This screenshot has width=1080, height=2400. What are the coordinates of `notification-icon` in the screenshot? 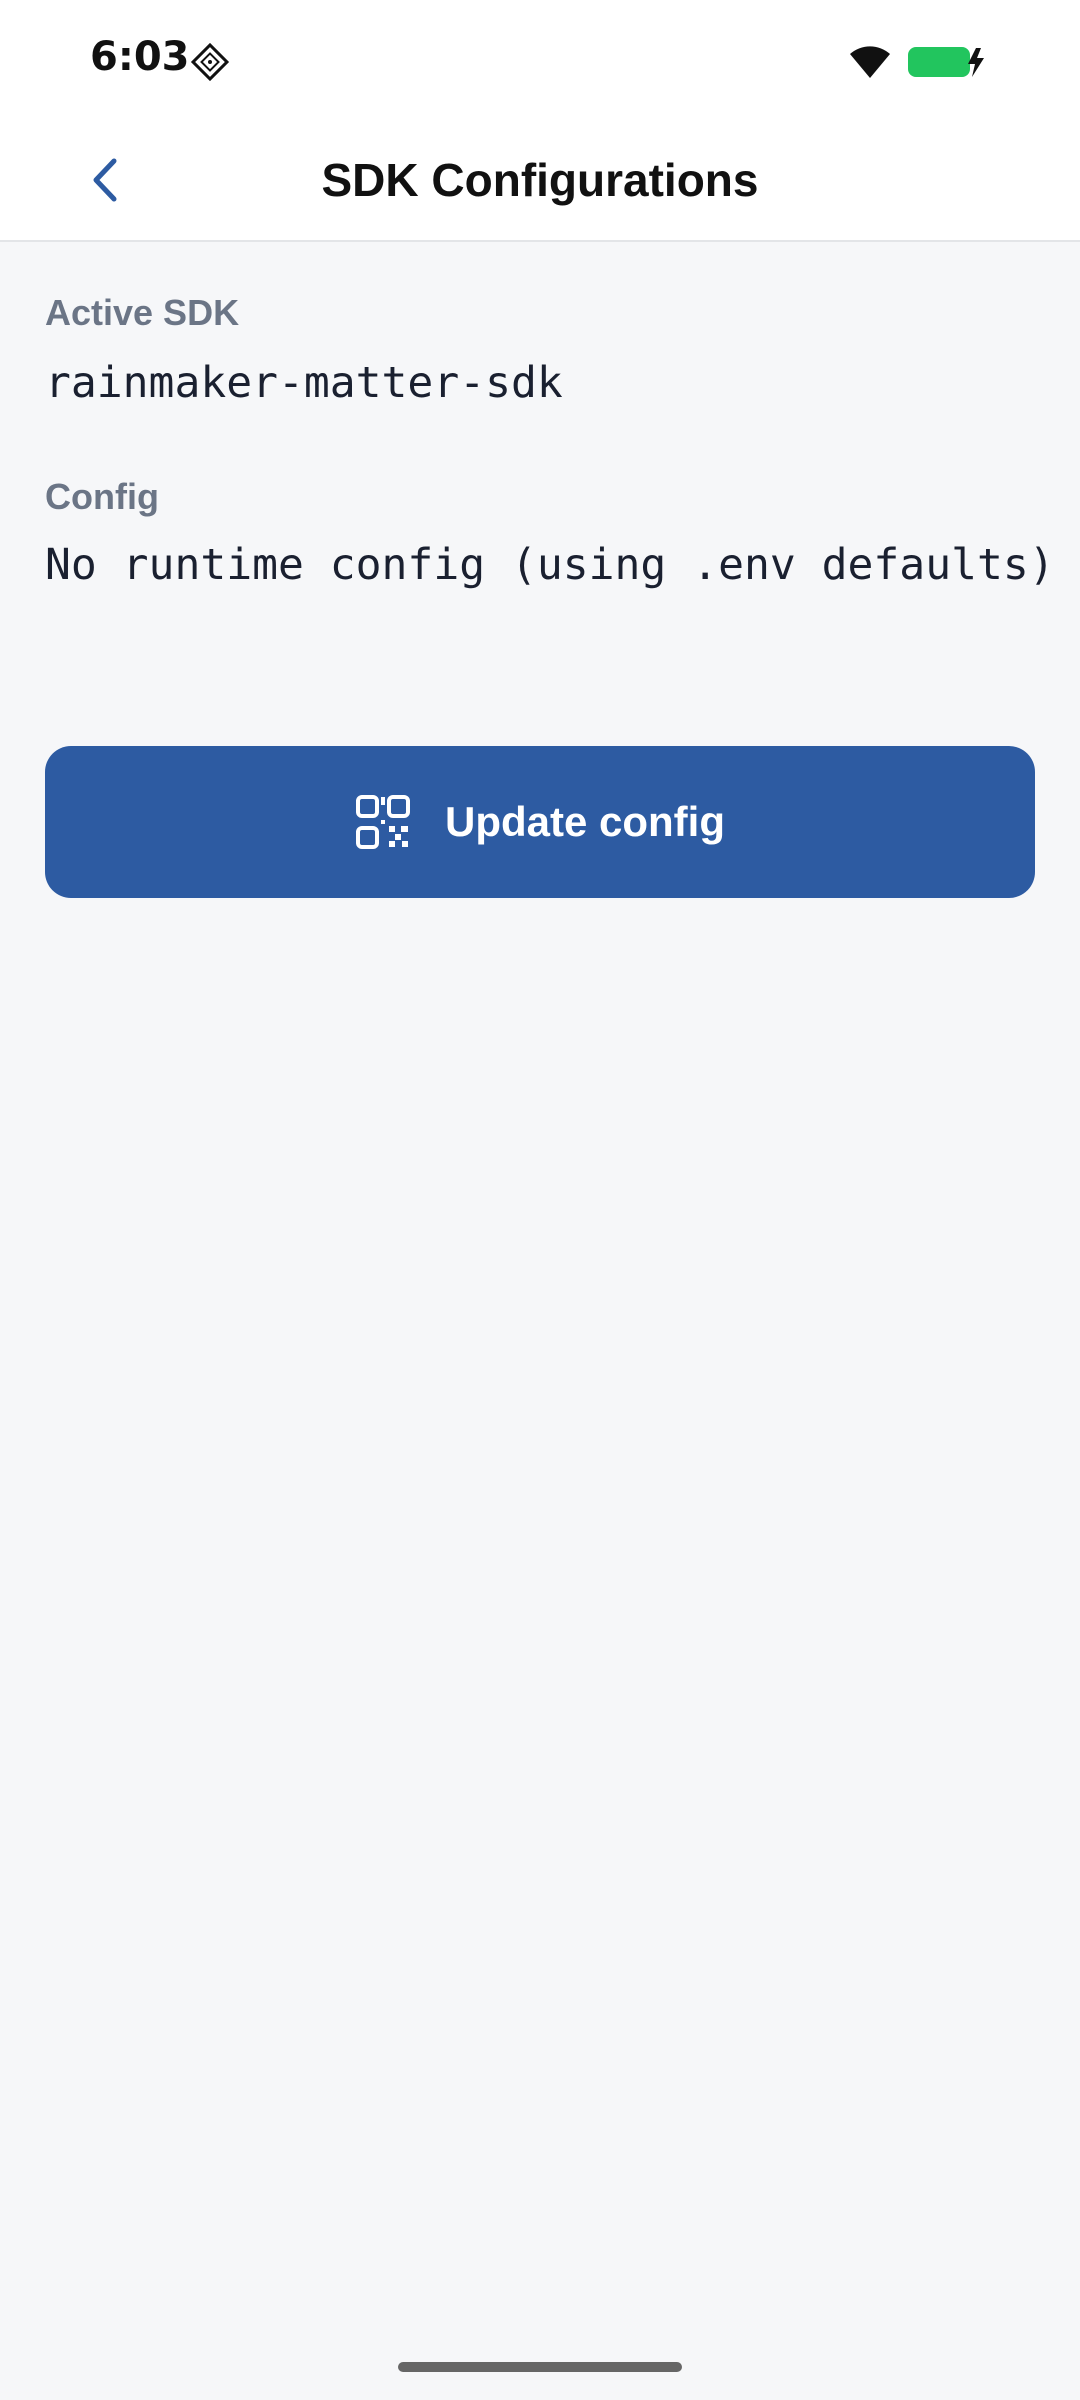 It's located at (210, 62).